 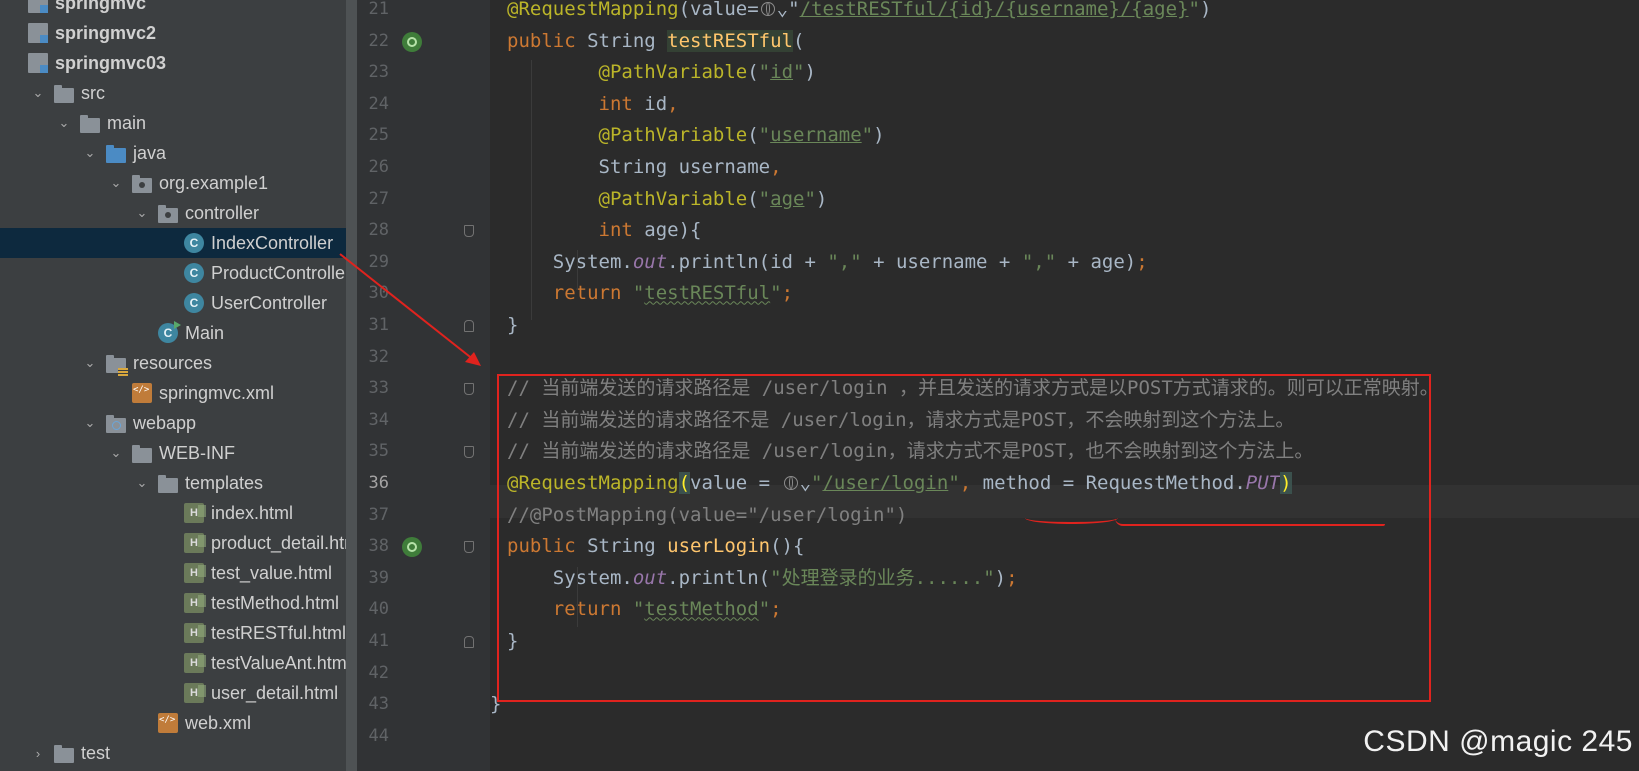 I want to click on line-number: 38, so click(x=378, y=546).